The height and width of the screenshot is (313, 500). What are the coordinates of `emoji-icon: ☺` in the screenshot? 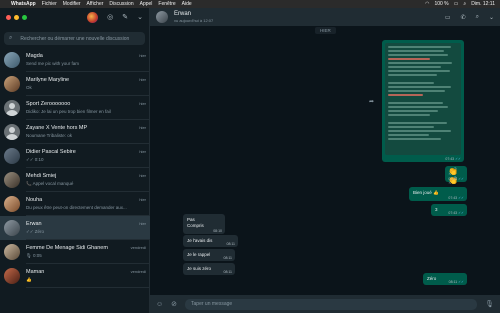 It's located at (159, 304).